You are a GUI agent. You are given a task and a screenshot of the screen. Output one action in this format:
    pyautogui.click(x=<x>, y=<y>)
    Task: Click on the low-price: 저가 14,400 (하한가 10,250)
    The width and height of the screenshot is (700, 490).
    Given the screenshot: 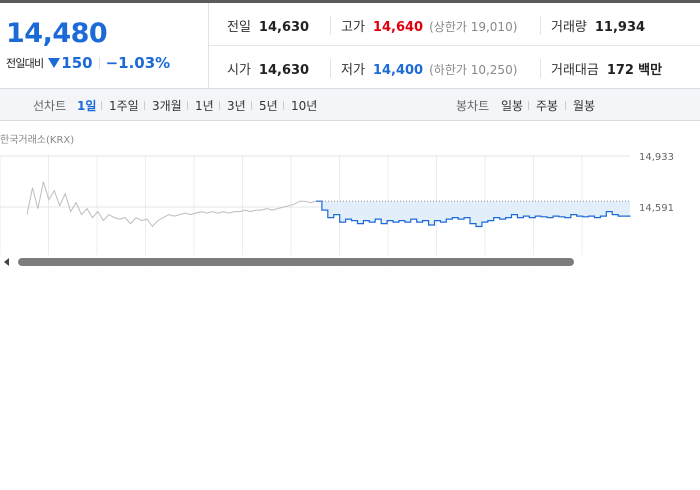 What is the action you would take?
    pyautogui.click(x=423, y=68)
    